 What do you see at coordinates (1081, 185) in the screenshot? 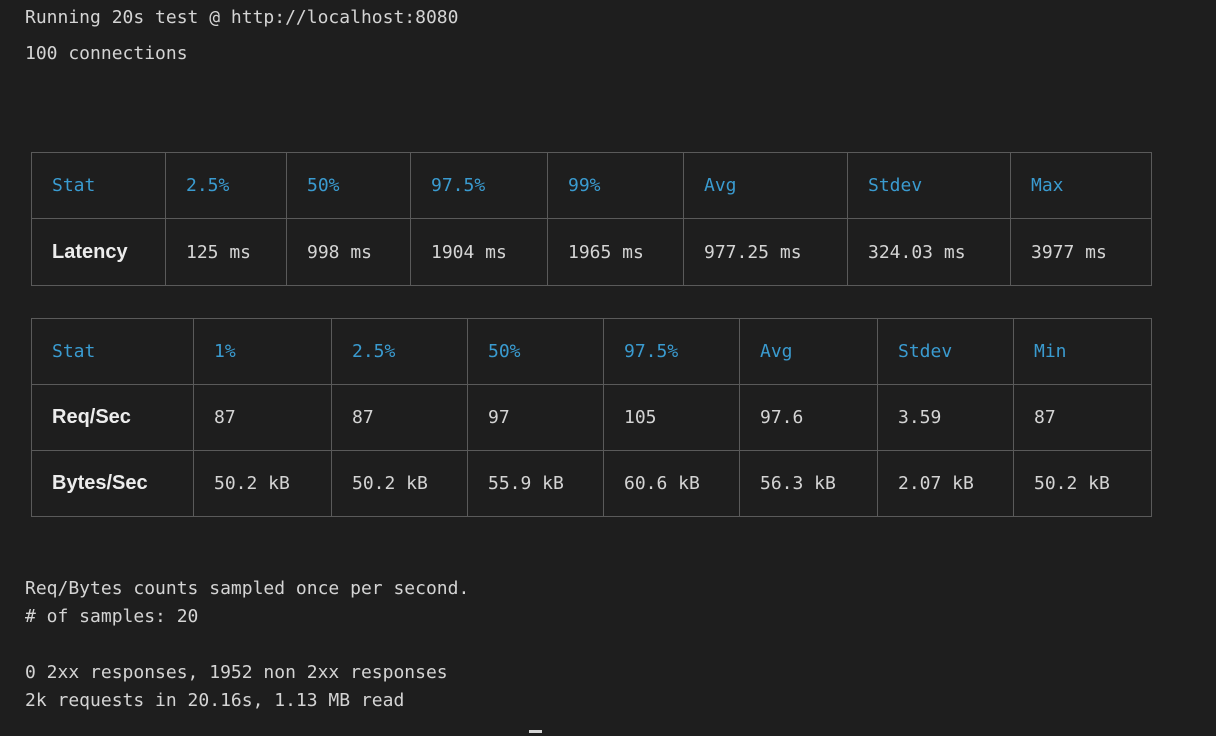
I see `latency-header-cell: Max` at bounding box center [1081, 185].